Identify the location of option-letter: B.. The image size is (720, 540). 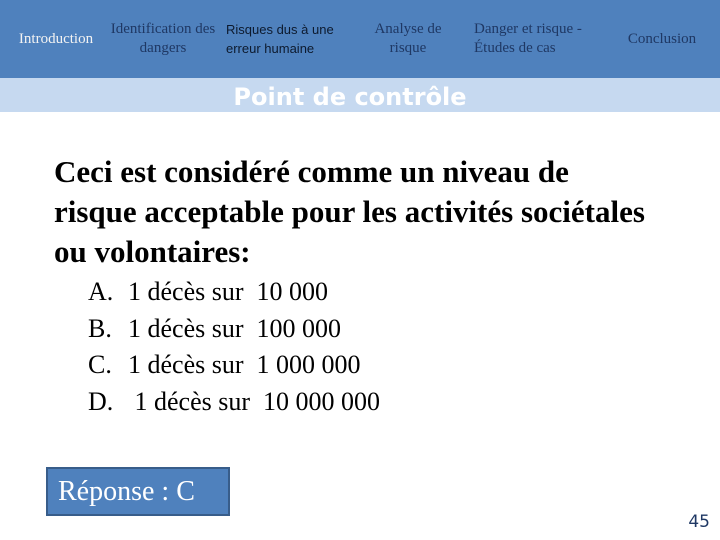
(100, 328).